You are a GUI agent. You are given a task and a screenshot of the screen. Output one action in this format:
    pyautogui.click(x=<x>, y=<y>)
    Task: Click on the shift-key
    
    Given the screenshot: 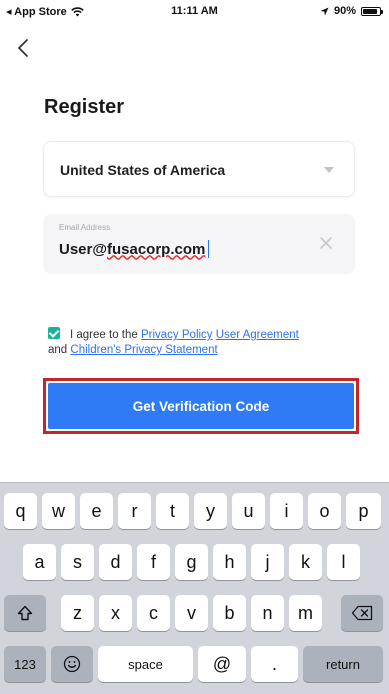 What is the action you would take?
    pyautogui.click(x=25, y=613)
    